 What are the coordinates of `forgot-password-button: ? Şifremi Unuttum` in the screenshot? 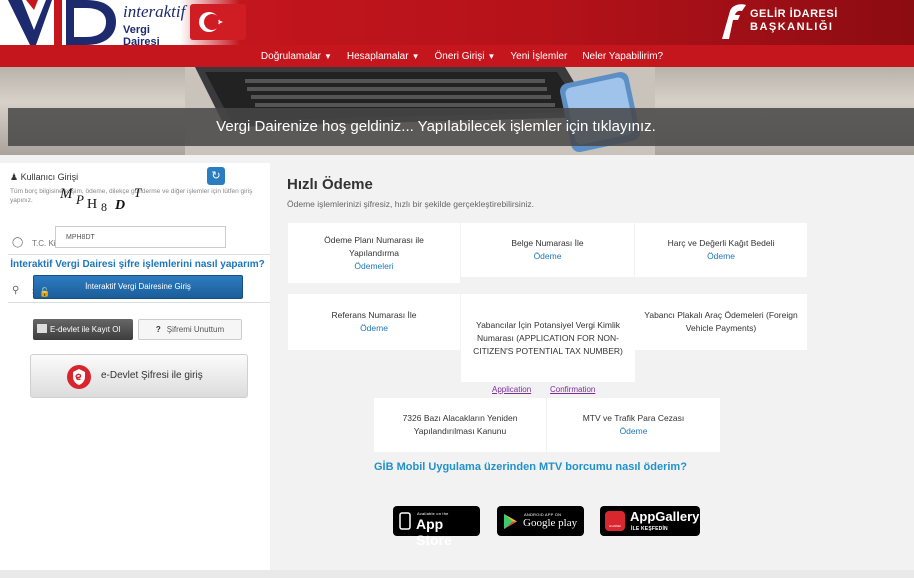 It's located at (190, 329).